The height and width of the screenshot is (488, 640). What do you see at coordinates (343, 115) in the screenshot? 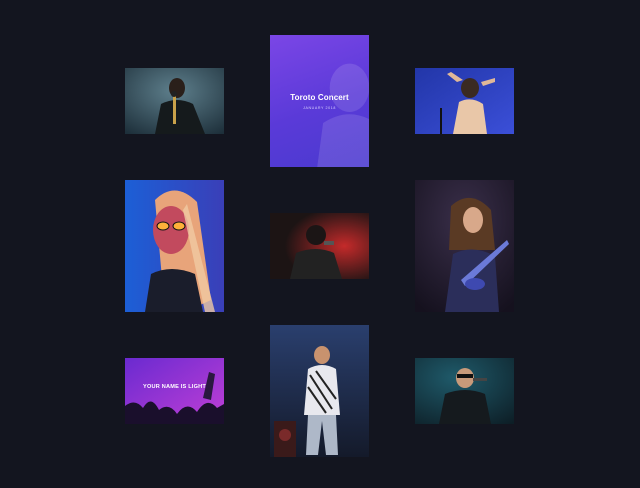
I see `featured-ghost-image` at bounding box center [343, 115].